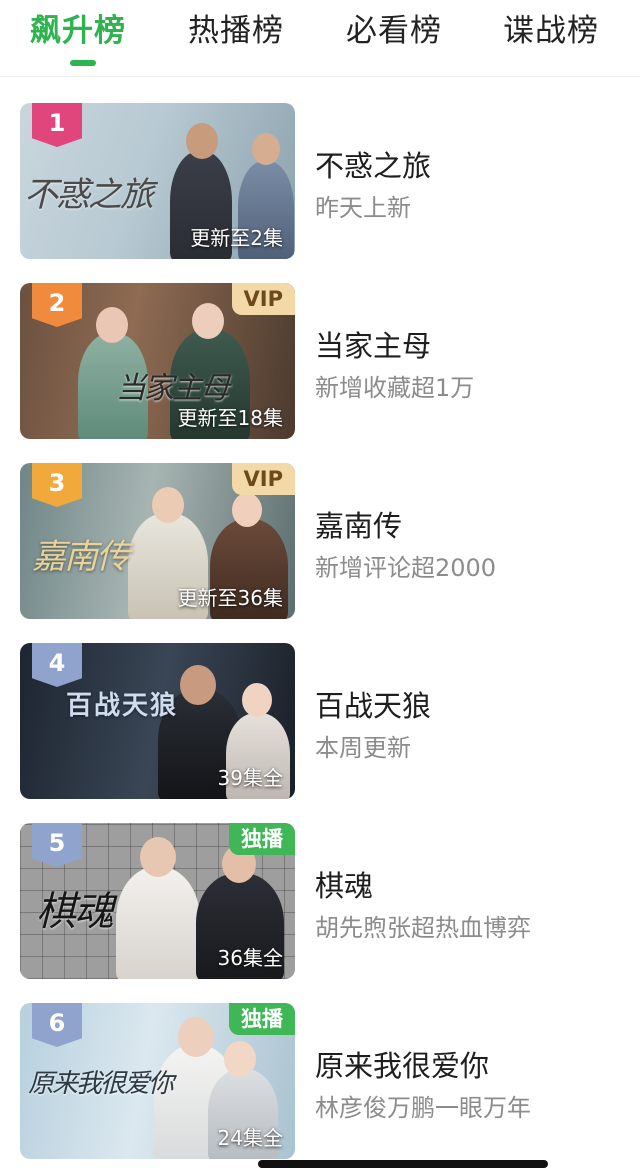 This screenshot has width=640, height=1168. What do you see at coordinates (57, 845) in the screenshot?
I see `rank-badge: 5` at bounding box center [57, 845].